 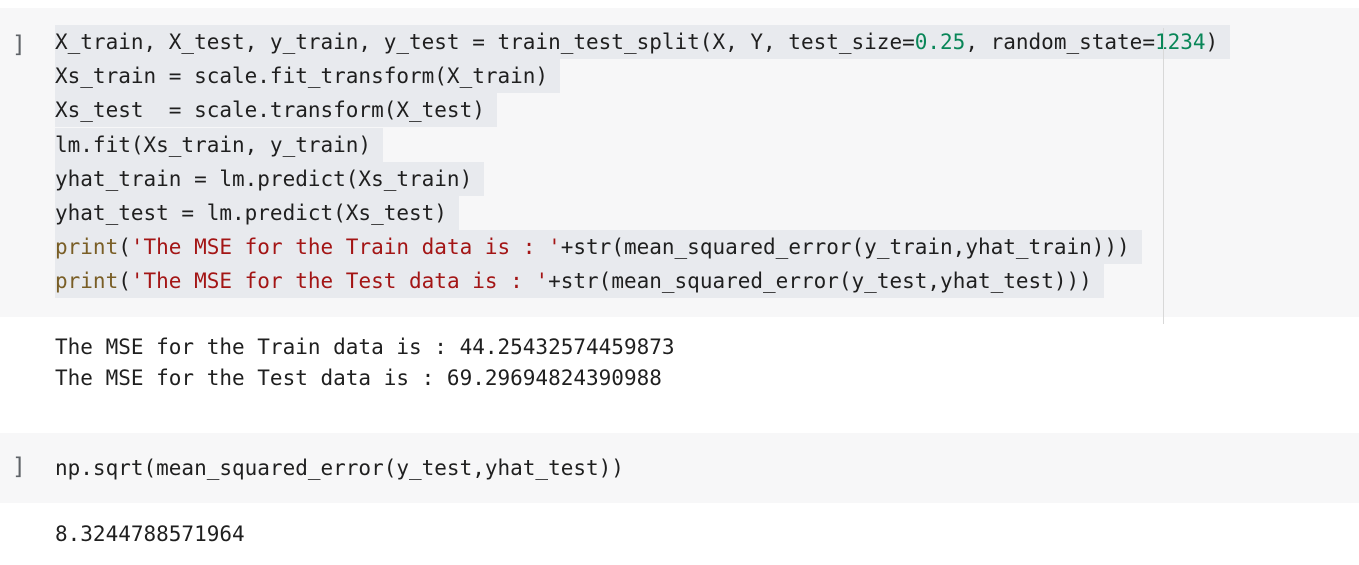 I want to click on code-line: yhat_train = lm.predict(Xs_train), so click(x=270, y=178).